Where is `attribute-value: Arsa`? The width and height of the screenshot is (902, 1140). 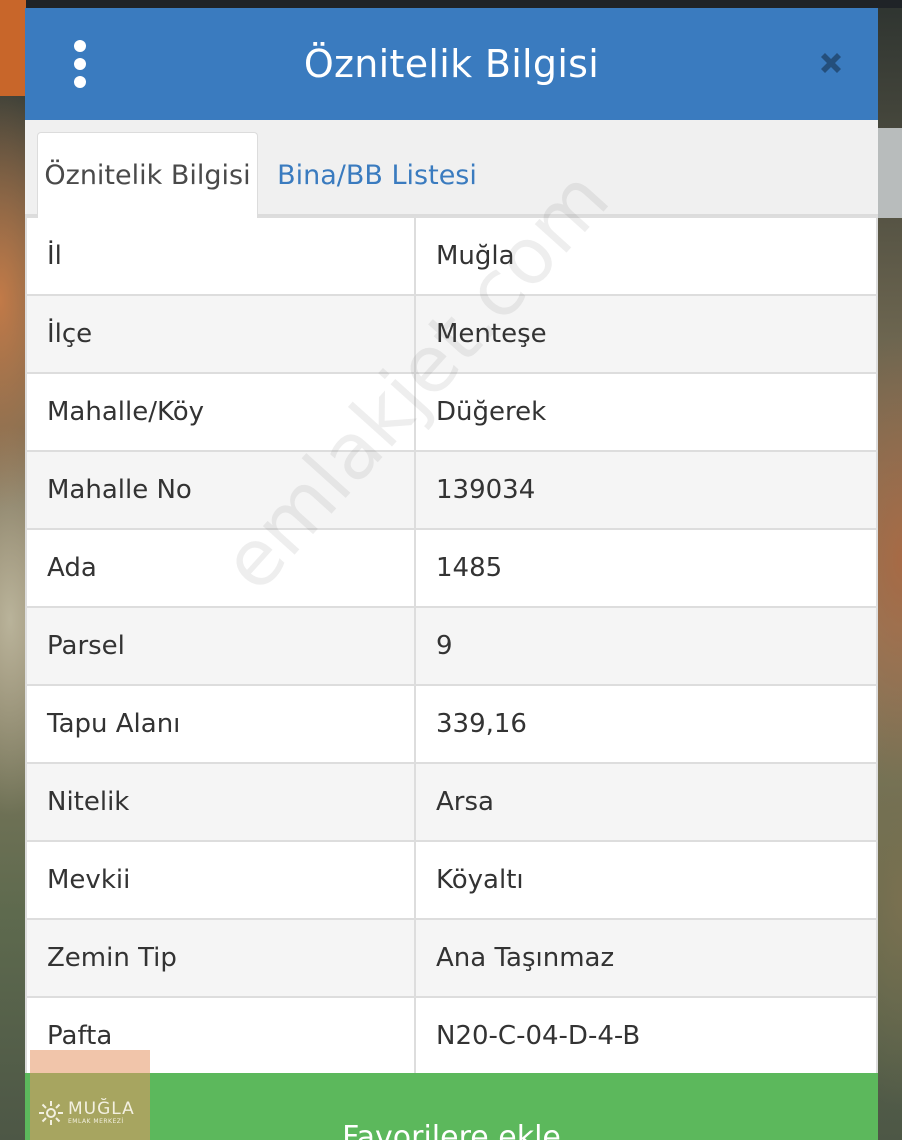
attribute-value: Arsa is located at coordinates (646, 802).